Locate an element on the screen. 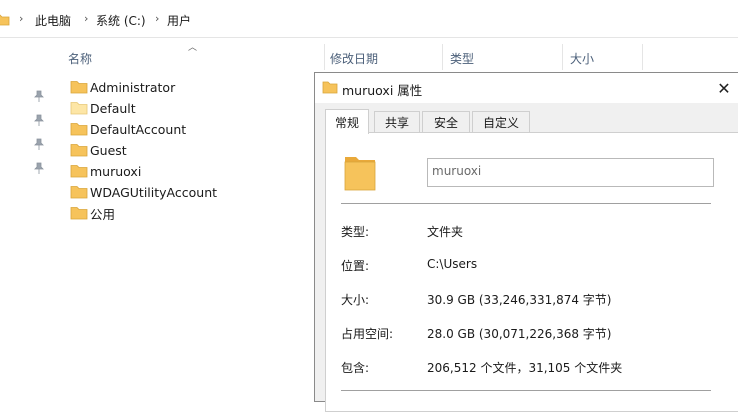  list-item-label: Administrator is located at coordinates (133, 87).